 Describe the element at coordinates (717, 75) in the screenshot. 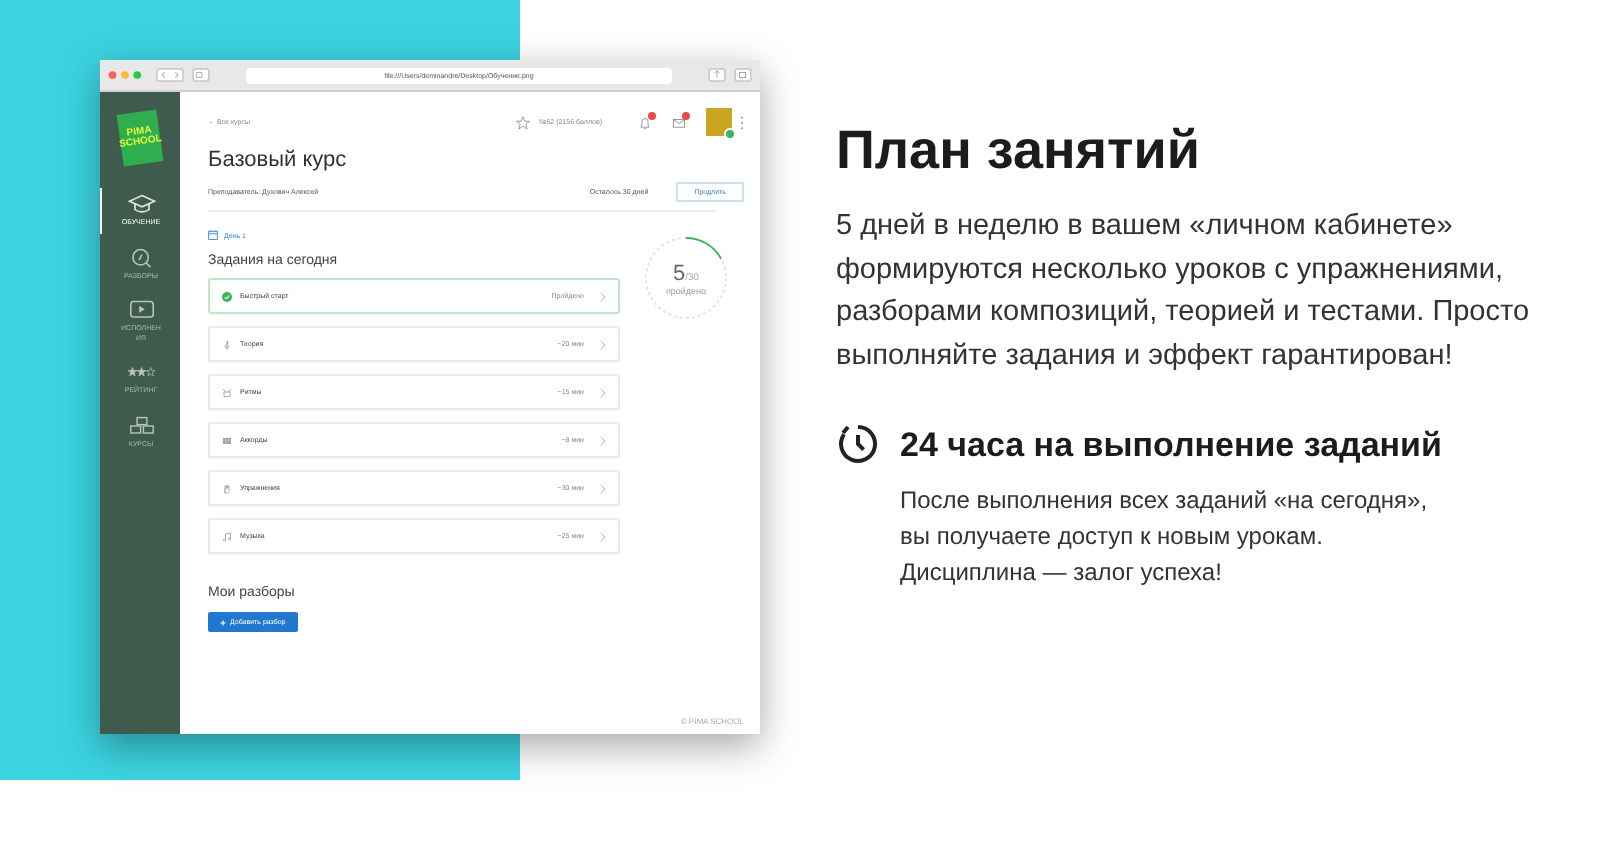

I see `share-icon` at that location.